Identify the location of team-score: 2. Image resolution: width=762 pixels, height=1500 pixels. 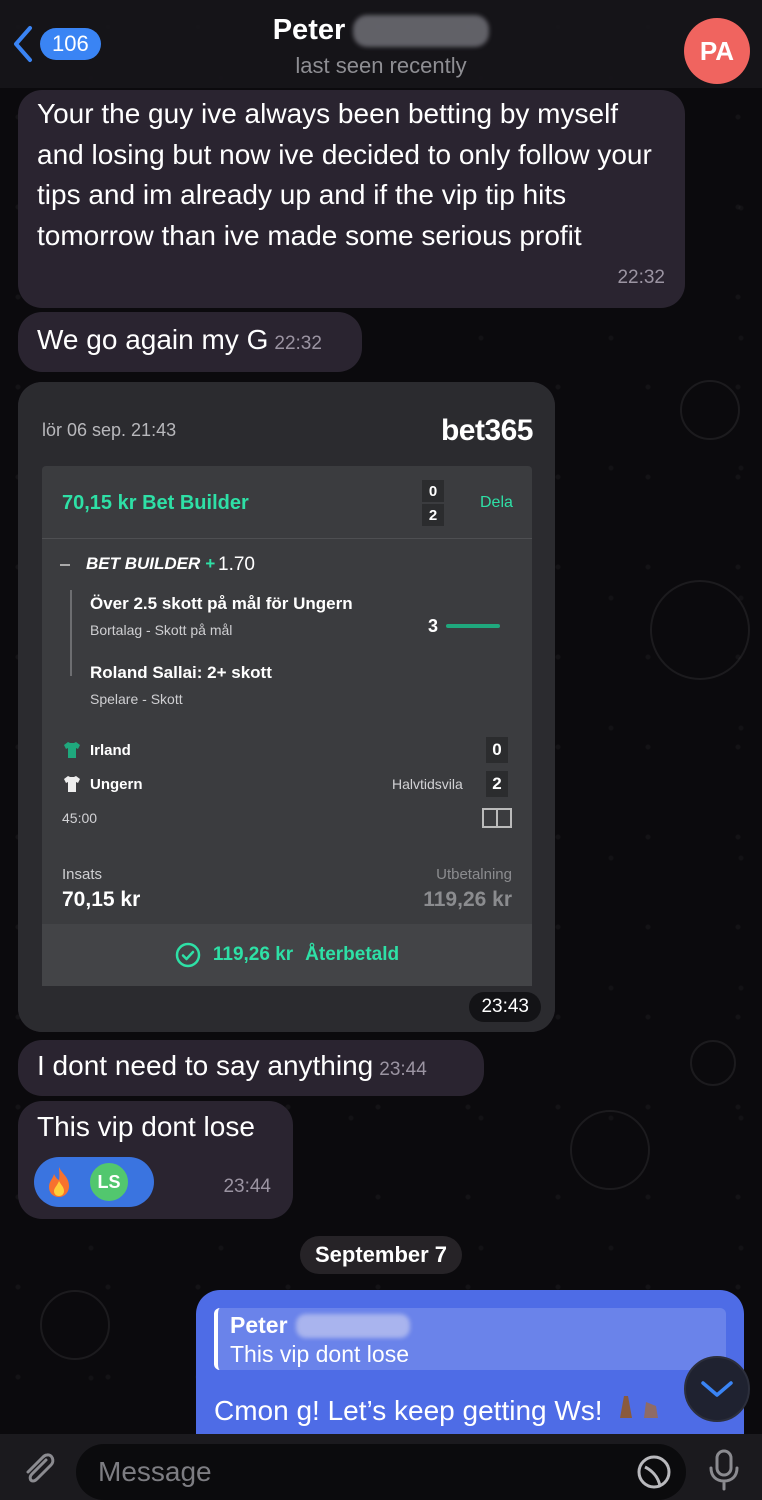
(497, 784).